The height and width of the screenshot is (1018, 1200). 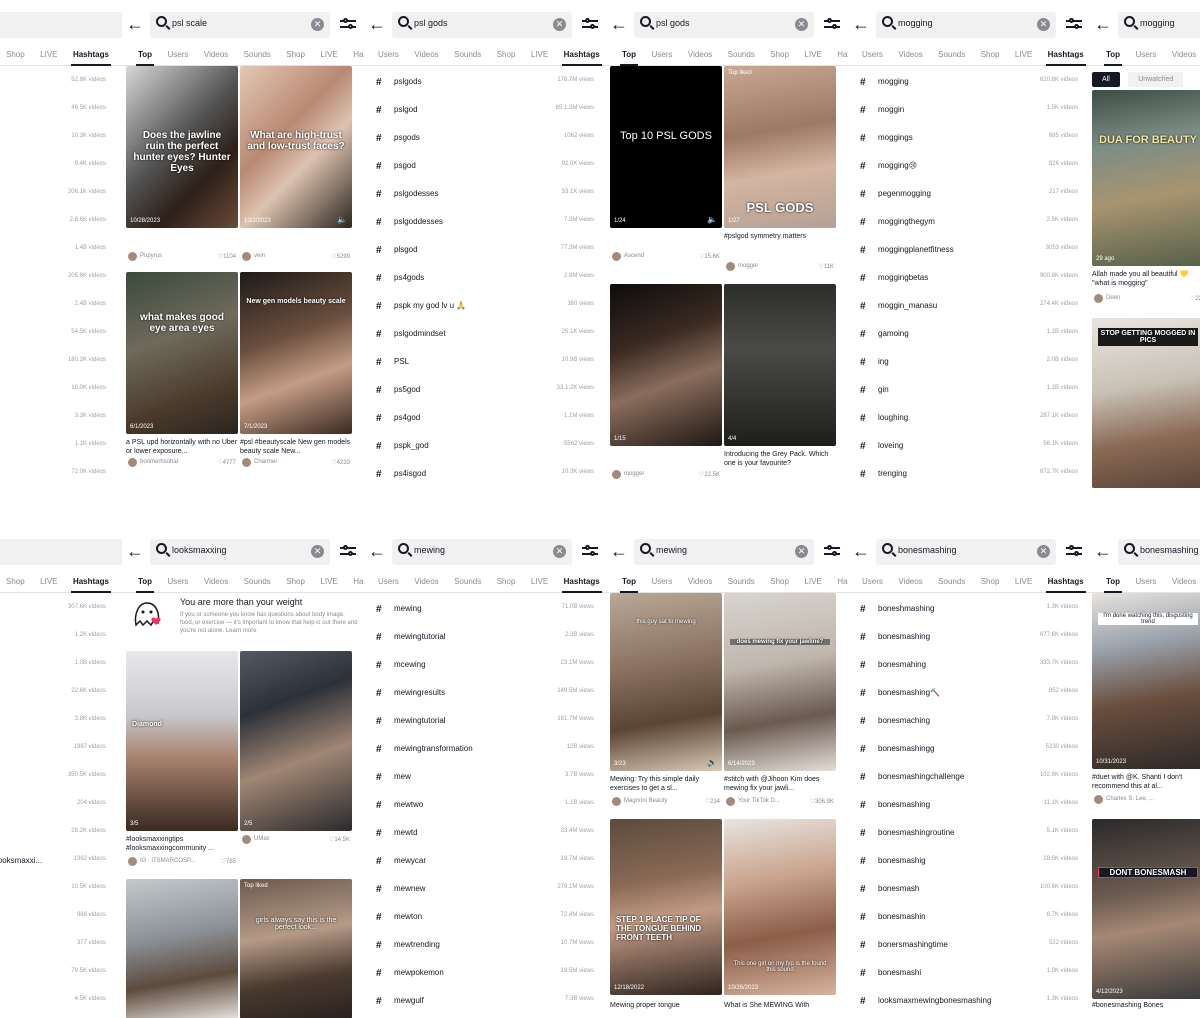 I want to click on video-thumbnail: 1/15, so click(x=666, y=365).